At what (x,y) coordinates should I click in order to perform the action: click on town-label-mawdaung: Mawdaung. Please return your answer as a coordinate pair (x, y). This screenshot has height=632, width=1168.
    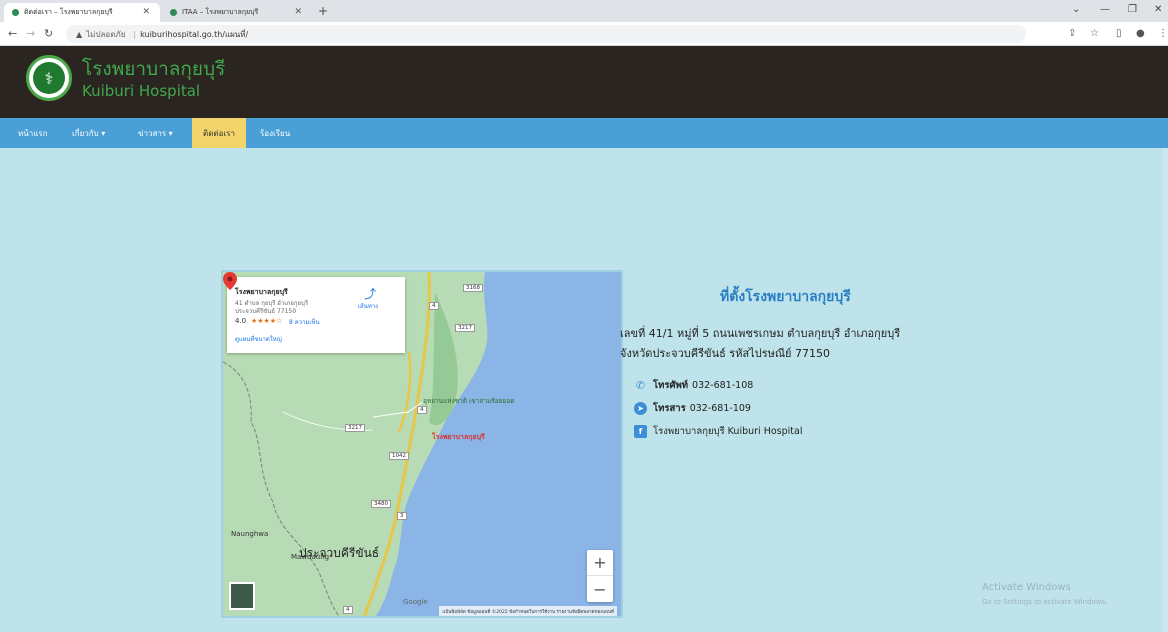
    Looking at the image, I should click on (310, 557).